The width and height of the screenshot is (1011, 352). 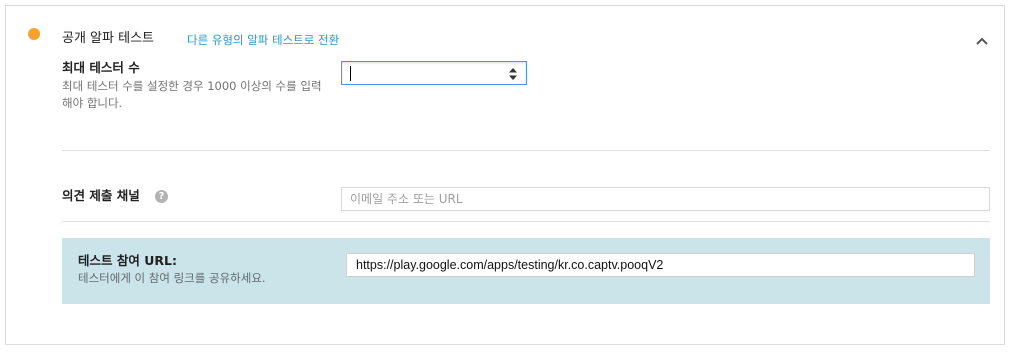 What do you see at coordinates (127, 260) in the screenshot?
I see `opt-in-url-label: 테스트 참여 URL:` at bounding box center [127, 260].